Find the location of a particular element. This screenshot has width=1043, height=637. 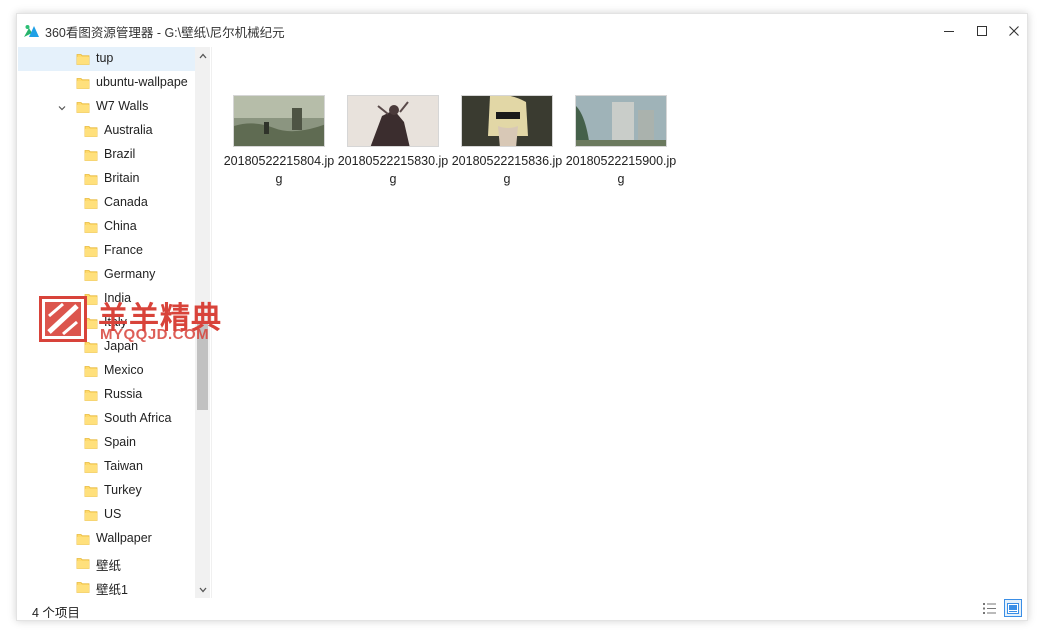

minimize-button is located at coordinates (948, 30).